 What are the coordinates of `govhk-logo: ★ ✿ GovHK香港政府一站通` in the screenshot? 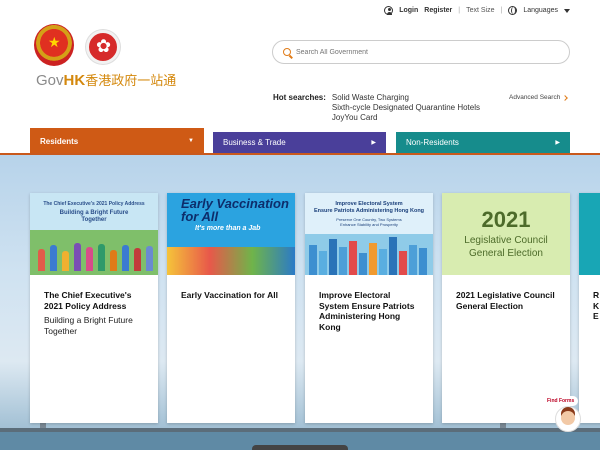 It's located at (105, 59).